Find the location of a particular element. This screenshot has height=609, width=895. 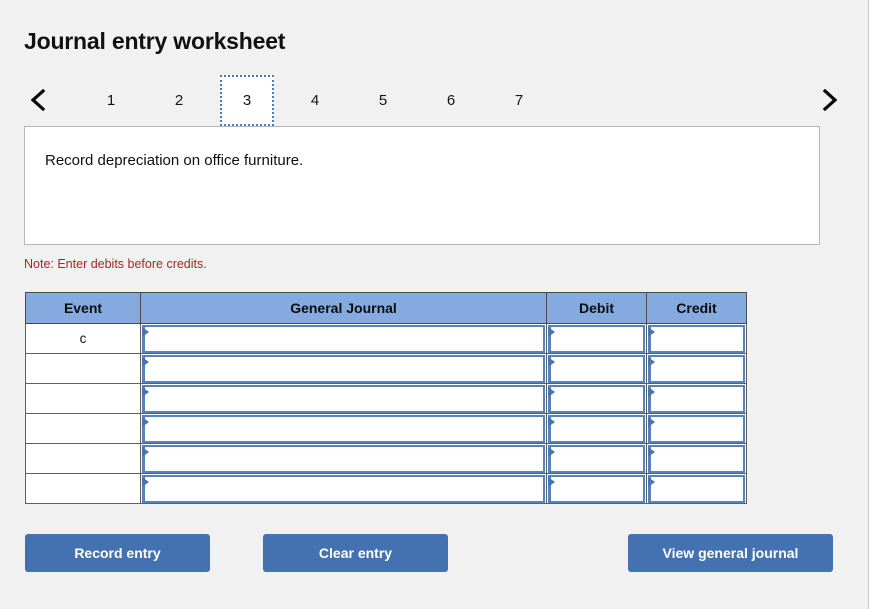

event-cell-value: c is located at coordinates (83, 338).